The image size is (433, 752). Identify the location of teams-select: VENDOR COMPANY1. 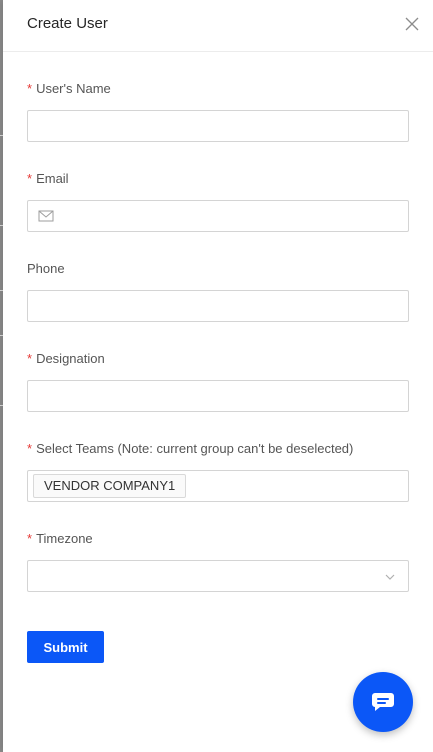
(218, 486).